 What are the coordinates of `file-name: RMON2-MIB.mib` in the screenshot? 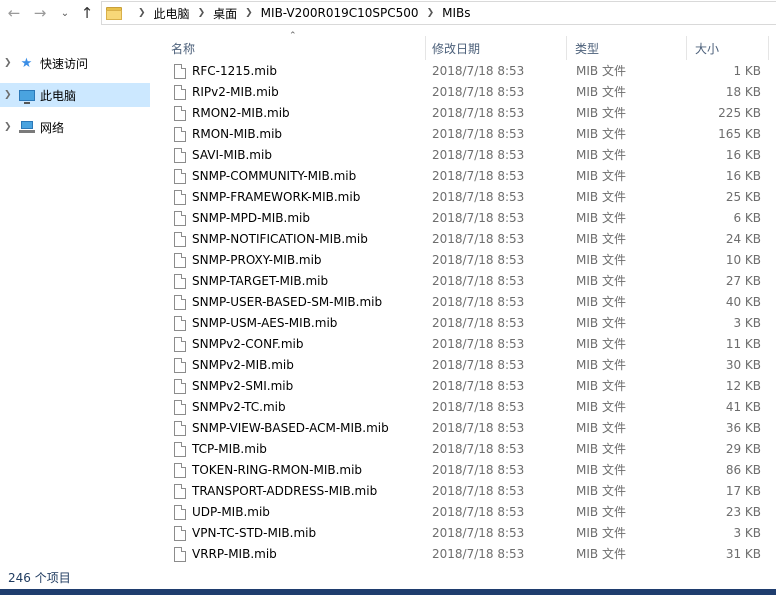 It's located at (241, 113).